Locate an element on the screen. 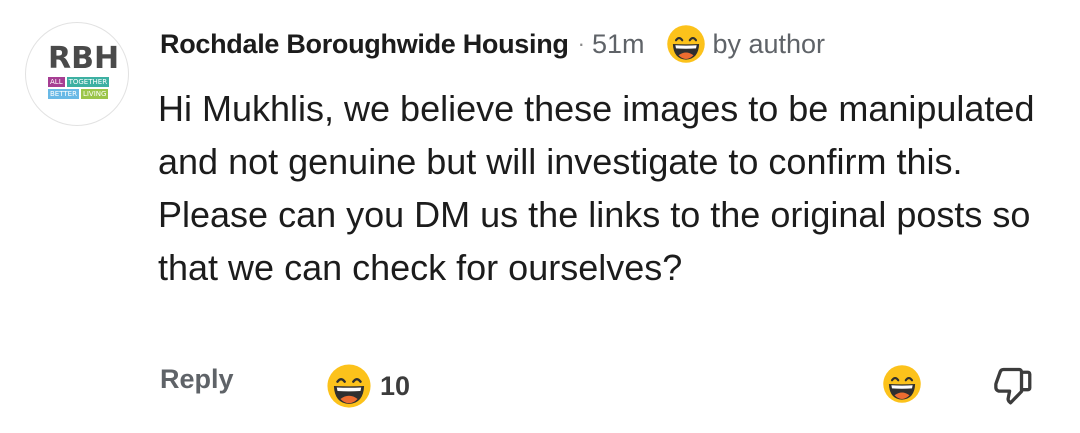 This screenshot has width=1080, height=433. logo-letters: RBH is located at coordinates (84, 58).